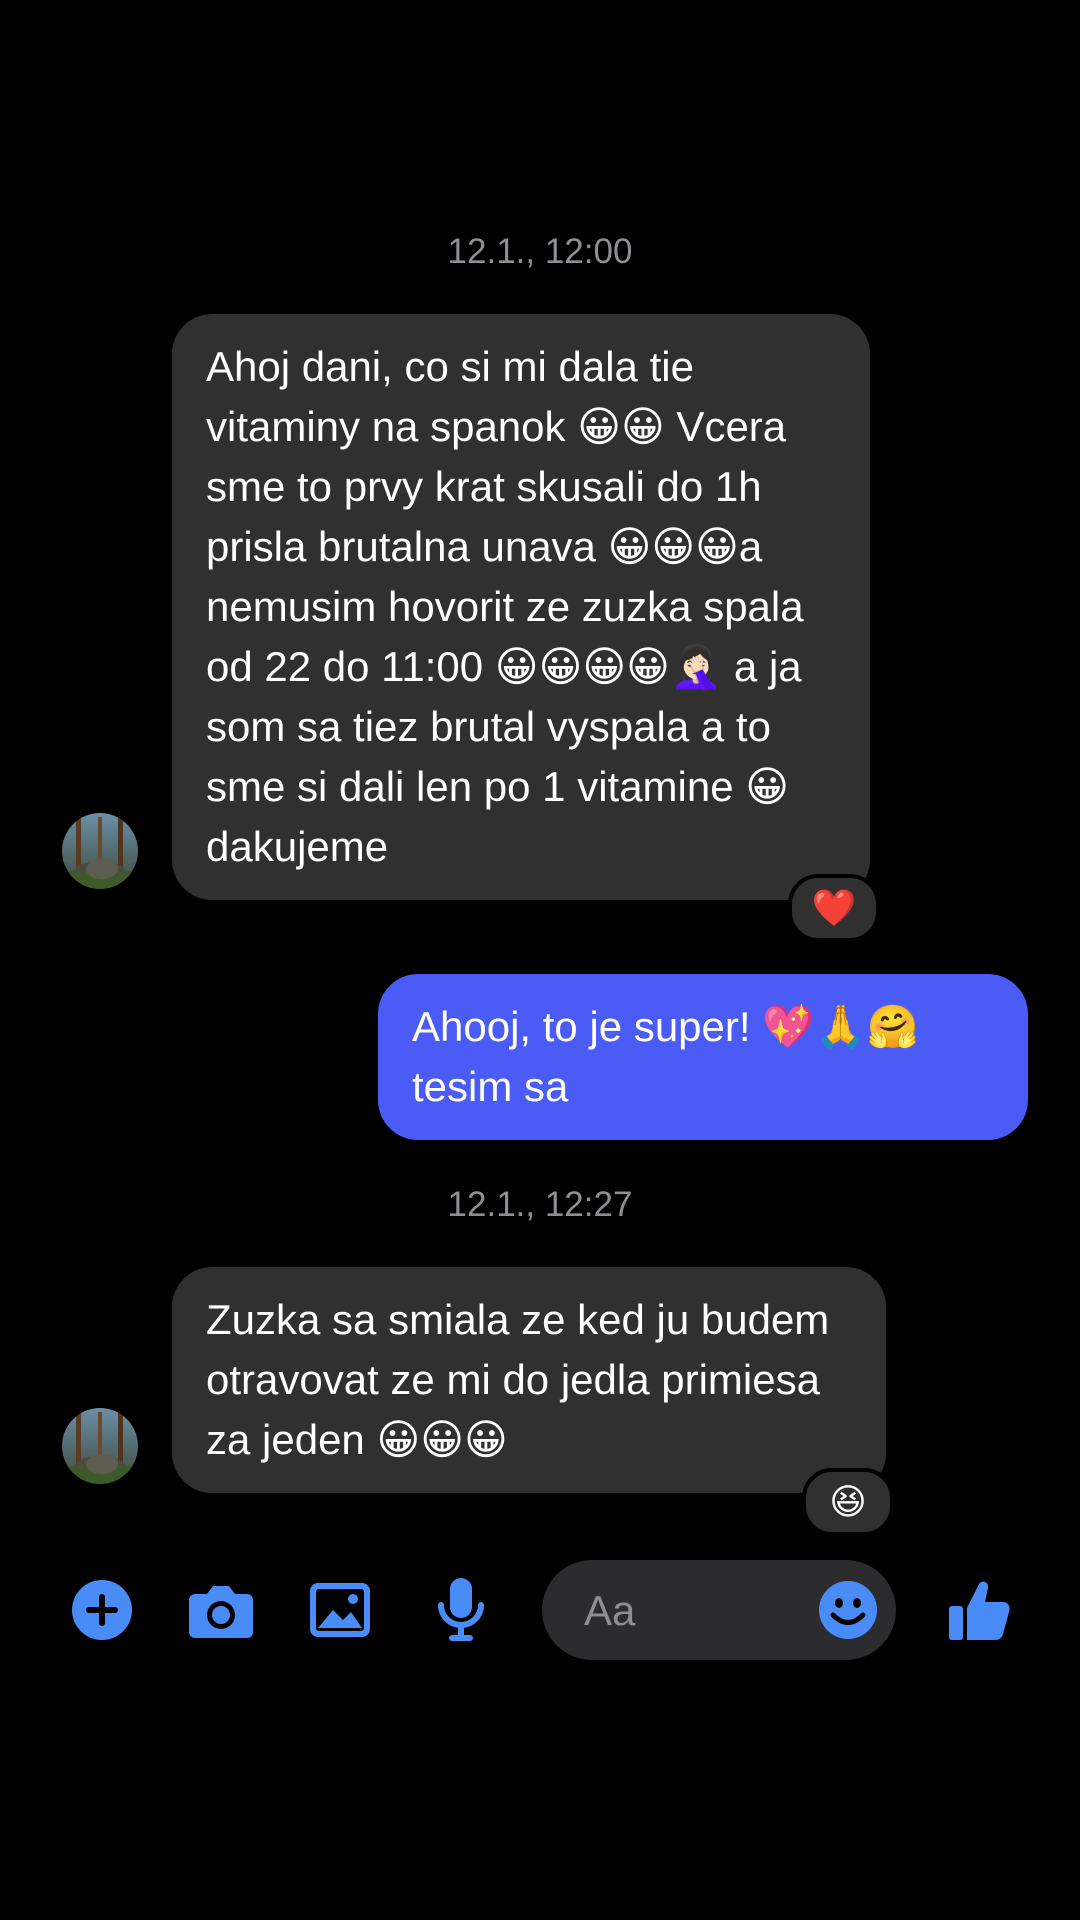 The height and width of the screenshot is (1920, 1080). I want to click on image-icon, so click(340, 1610).